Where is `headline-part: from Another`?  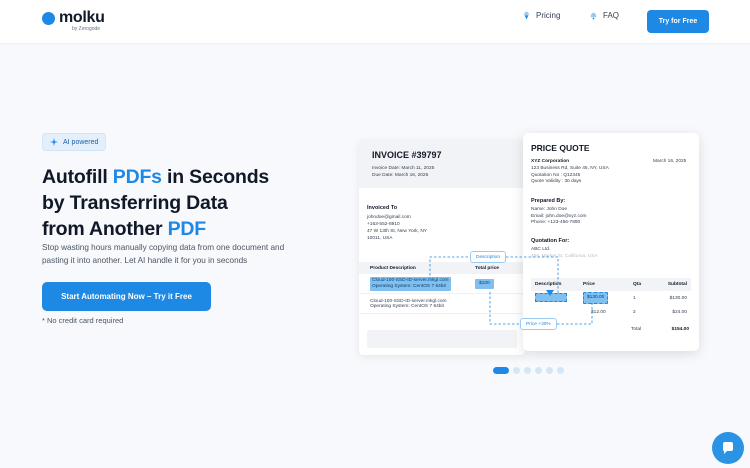 headline-part: from Another is located at coordinates (105, 229).